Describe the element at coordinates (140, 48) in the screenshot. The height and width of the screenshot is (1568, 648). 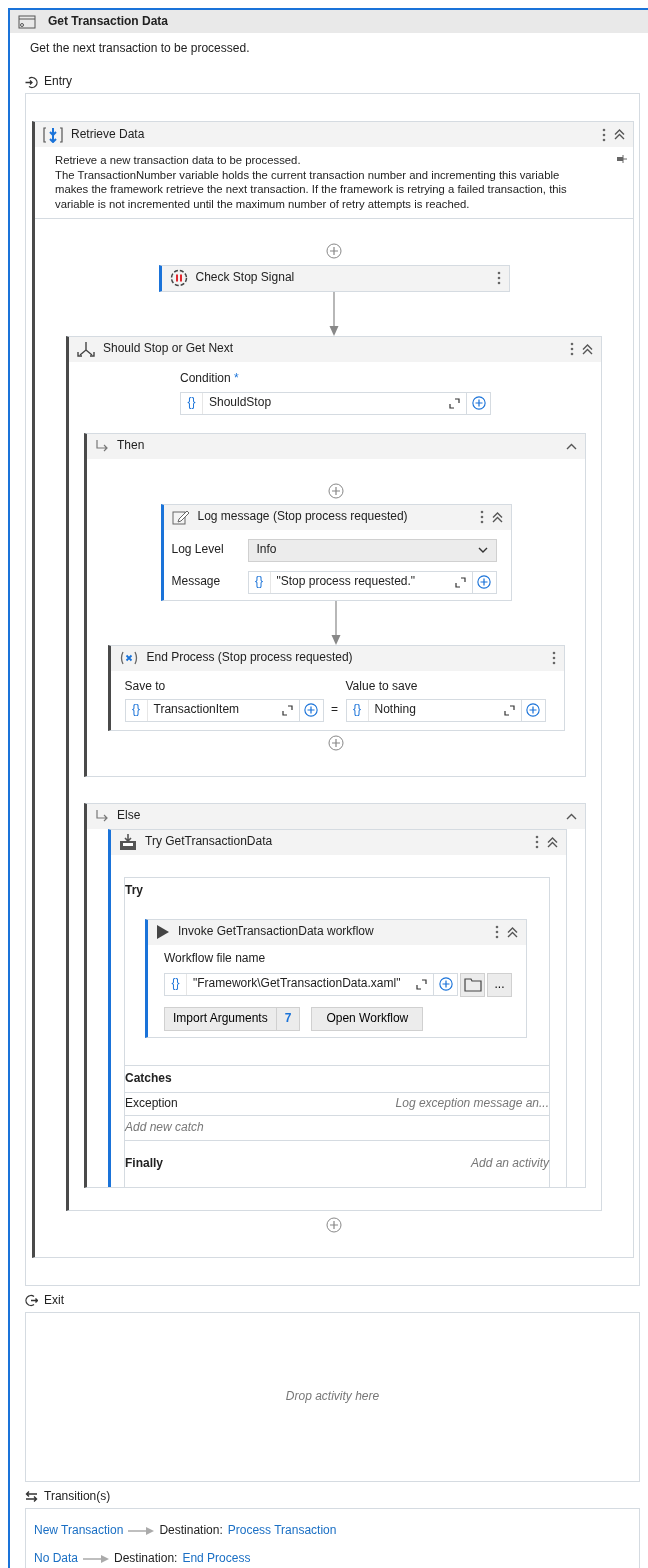
I see `state-description: Get the next transaction to be processed.` at that location.